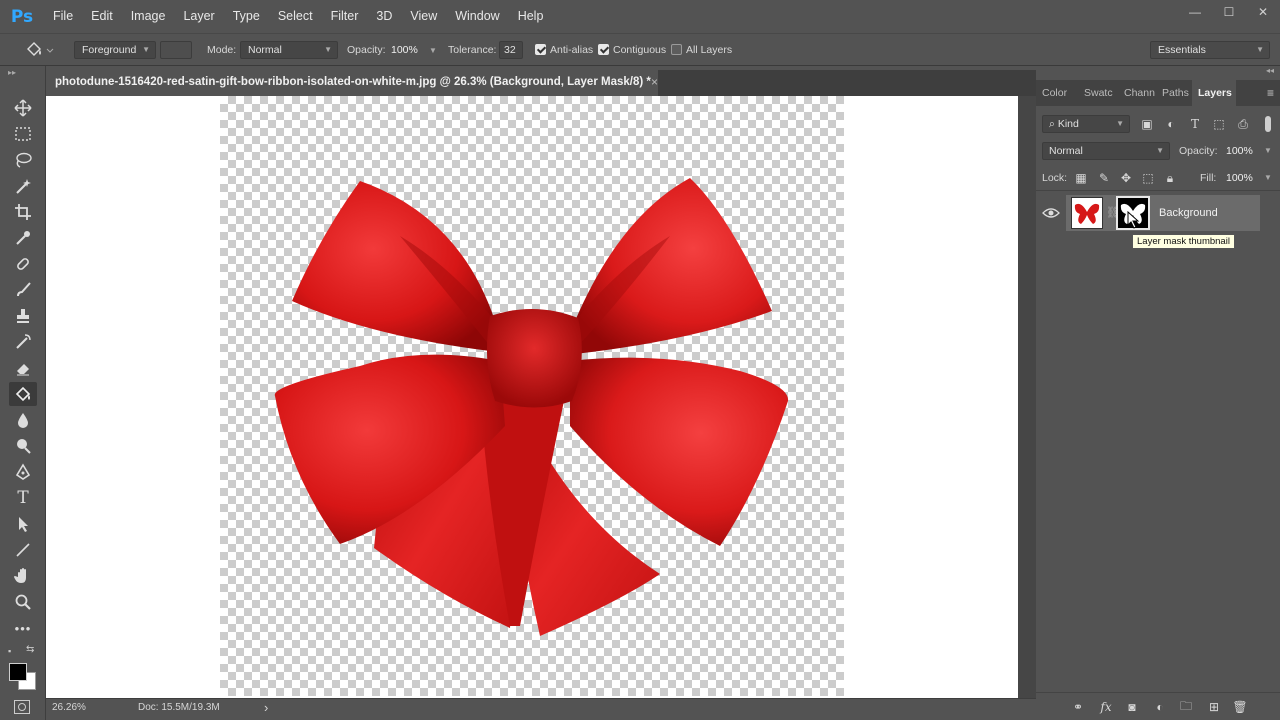  I want to click on lock-transparent-pixels-icon: ▦, so click(1081, 178).